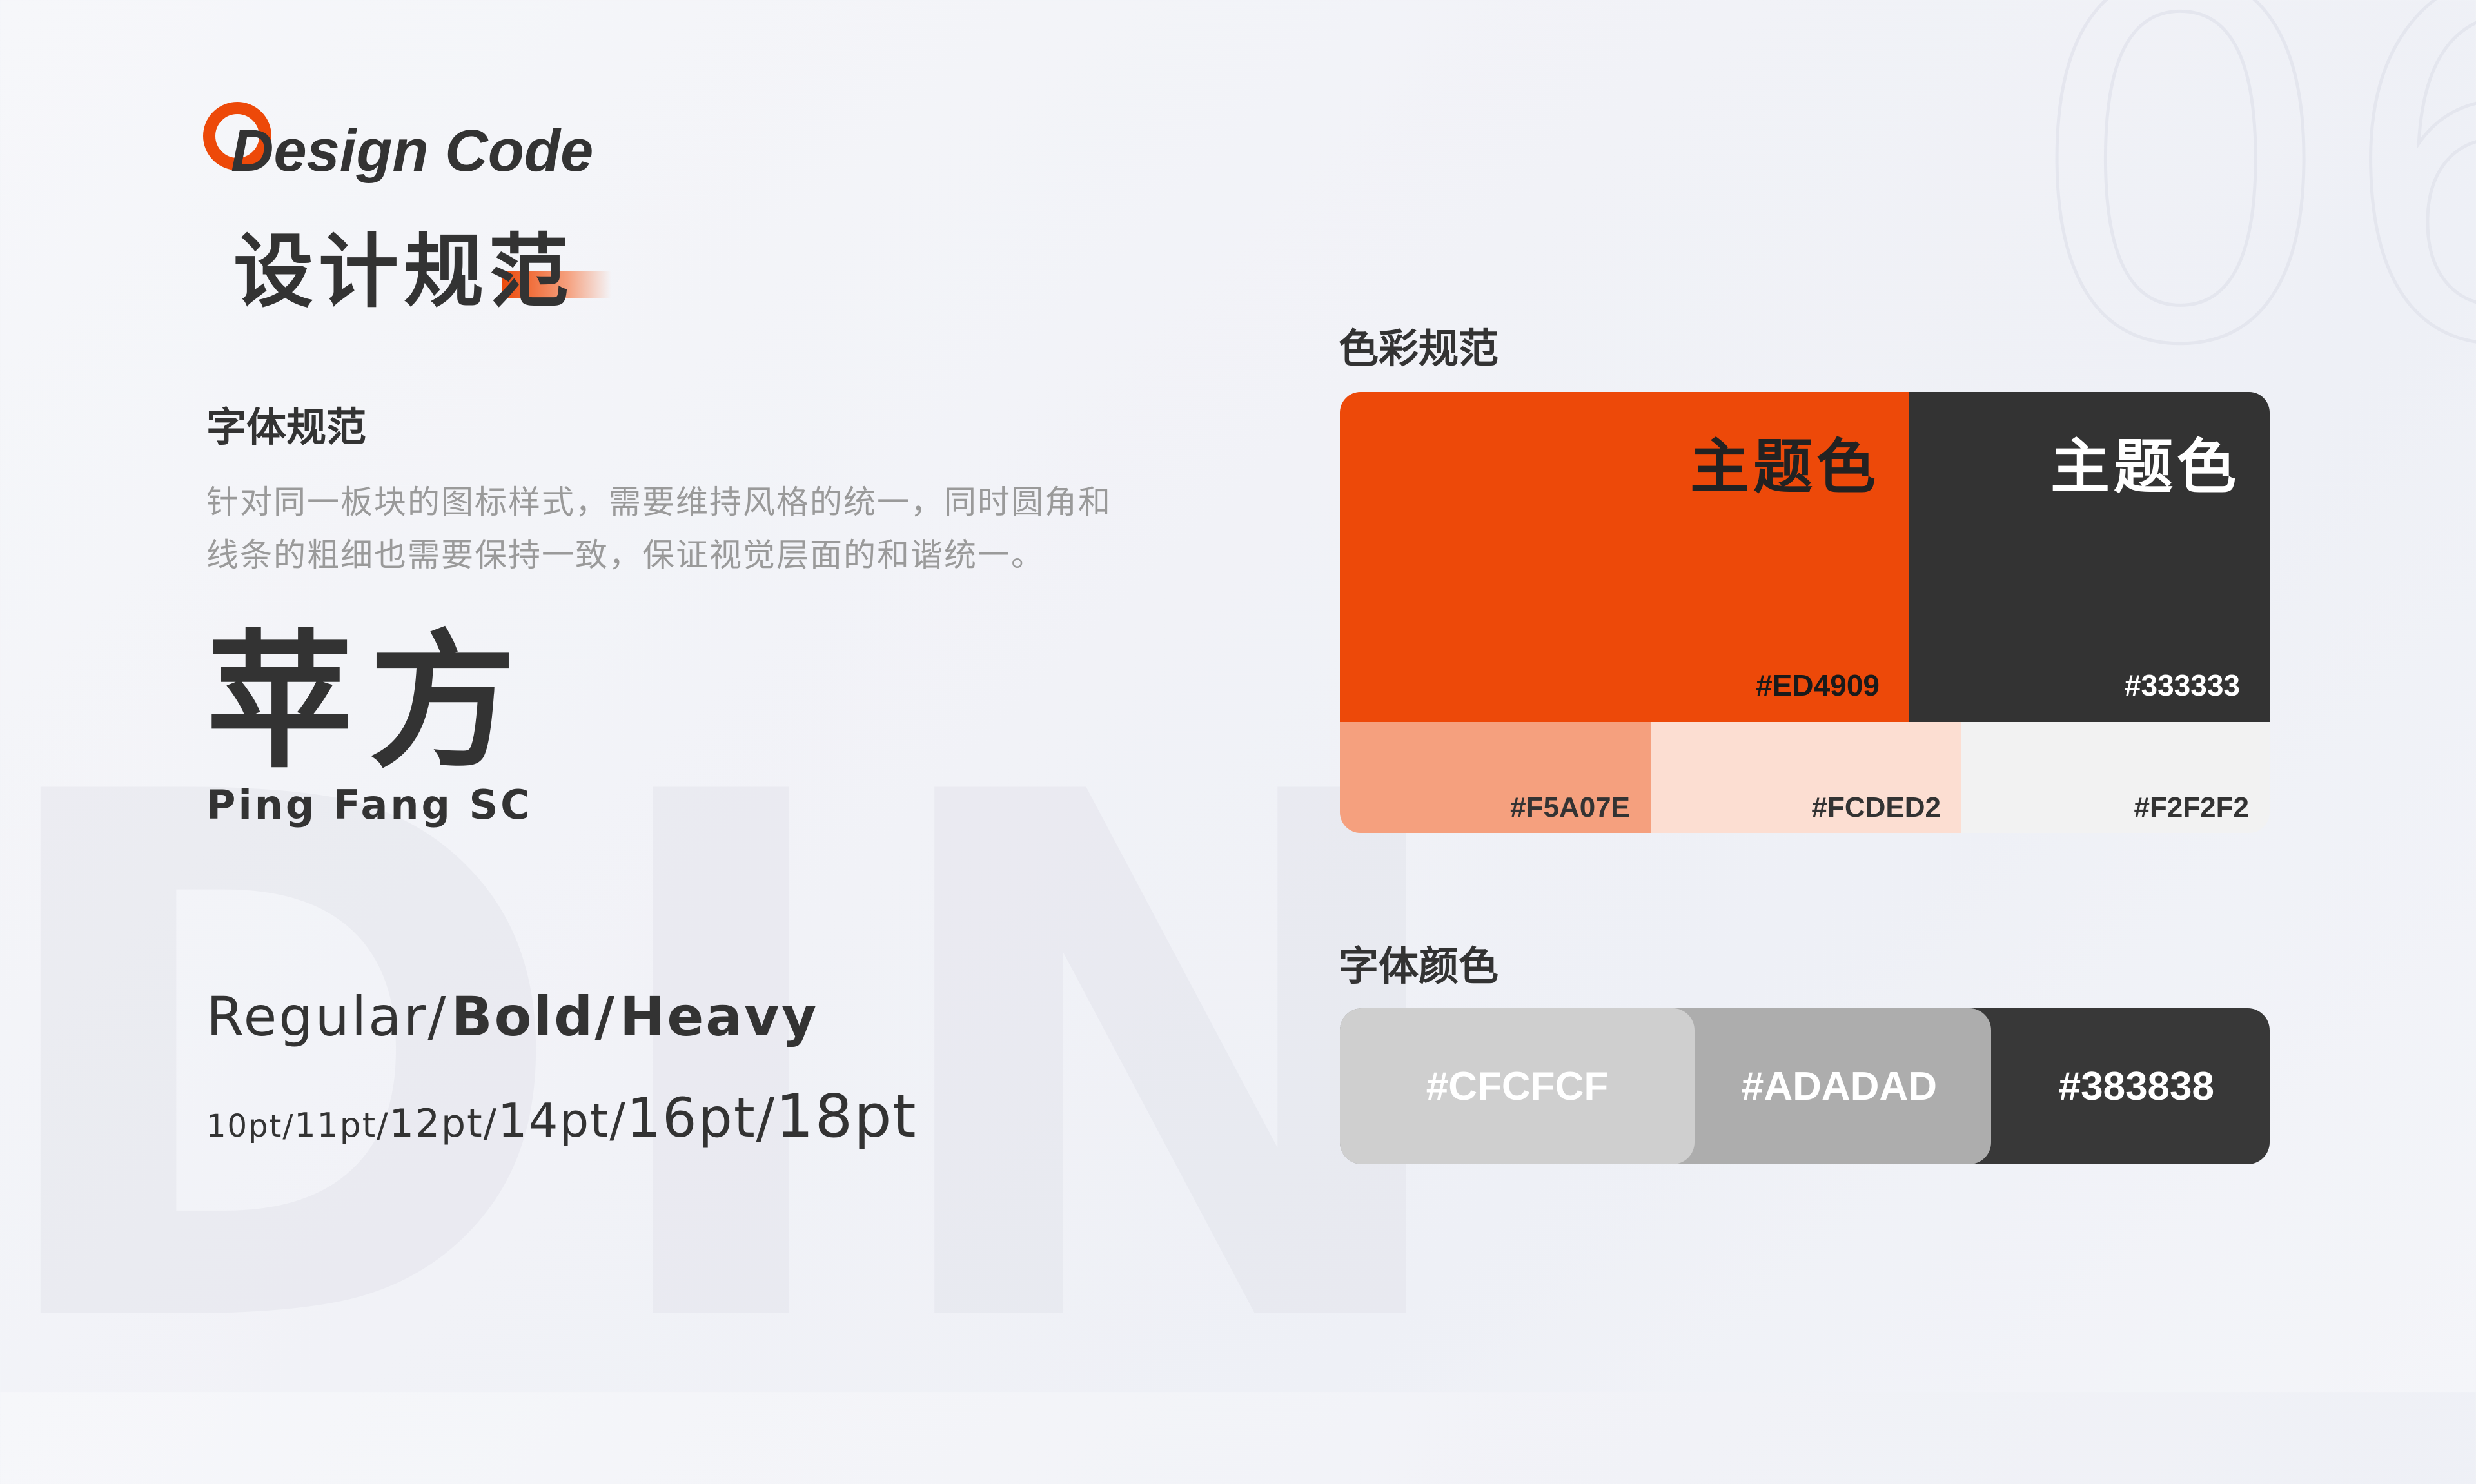 This screenshot has width=2476, height=1484. Describe the element at coordinates (847, 1116) in the screenshot. I see `font-size-18: 18pt` at that location.